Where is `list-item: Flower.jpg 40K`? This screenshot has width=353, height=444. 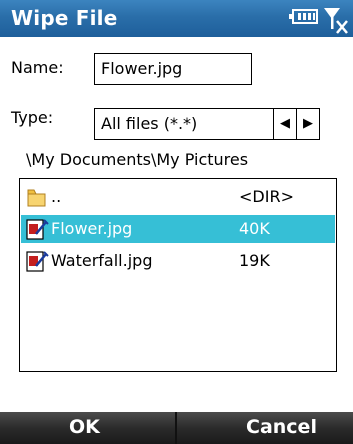
list-item: Flower.jpg 40K is located at coordinates (178, 229).